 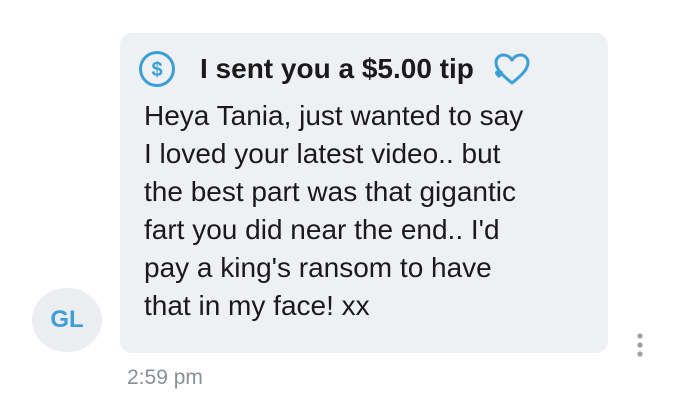 What do you see at coordinates (165, 377) in the screenshot?
I see `message-timestamp: 2:59 pm` at bounding box center [165, 377].